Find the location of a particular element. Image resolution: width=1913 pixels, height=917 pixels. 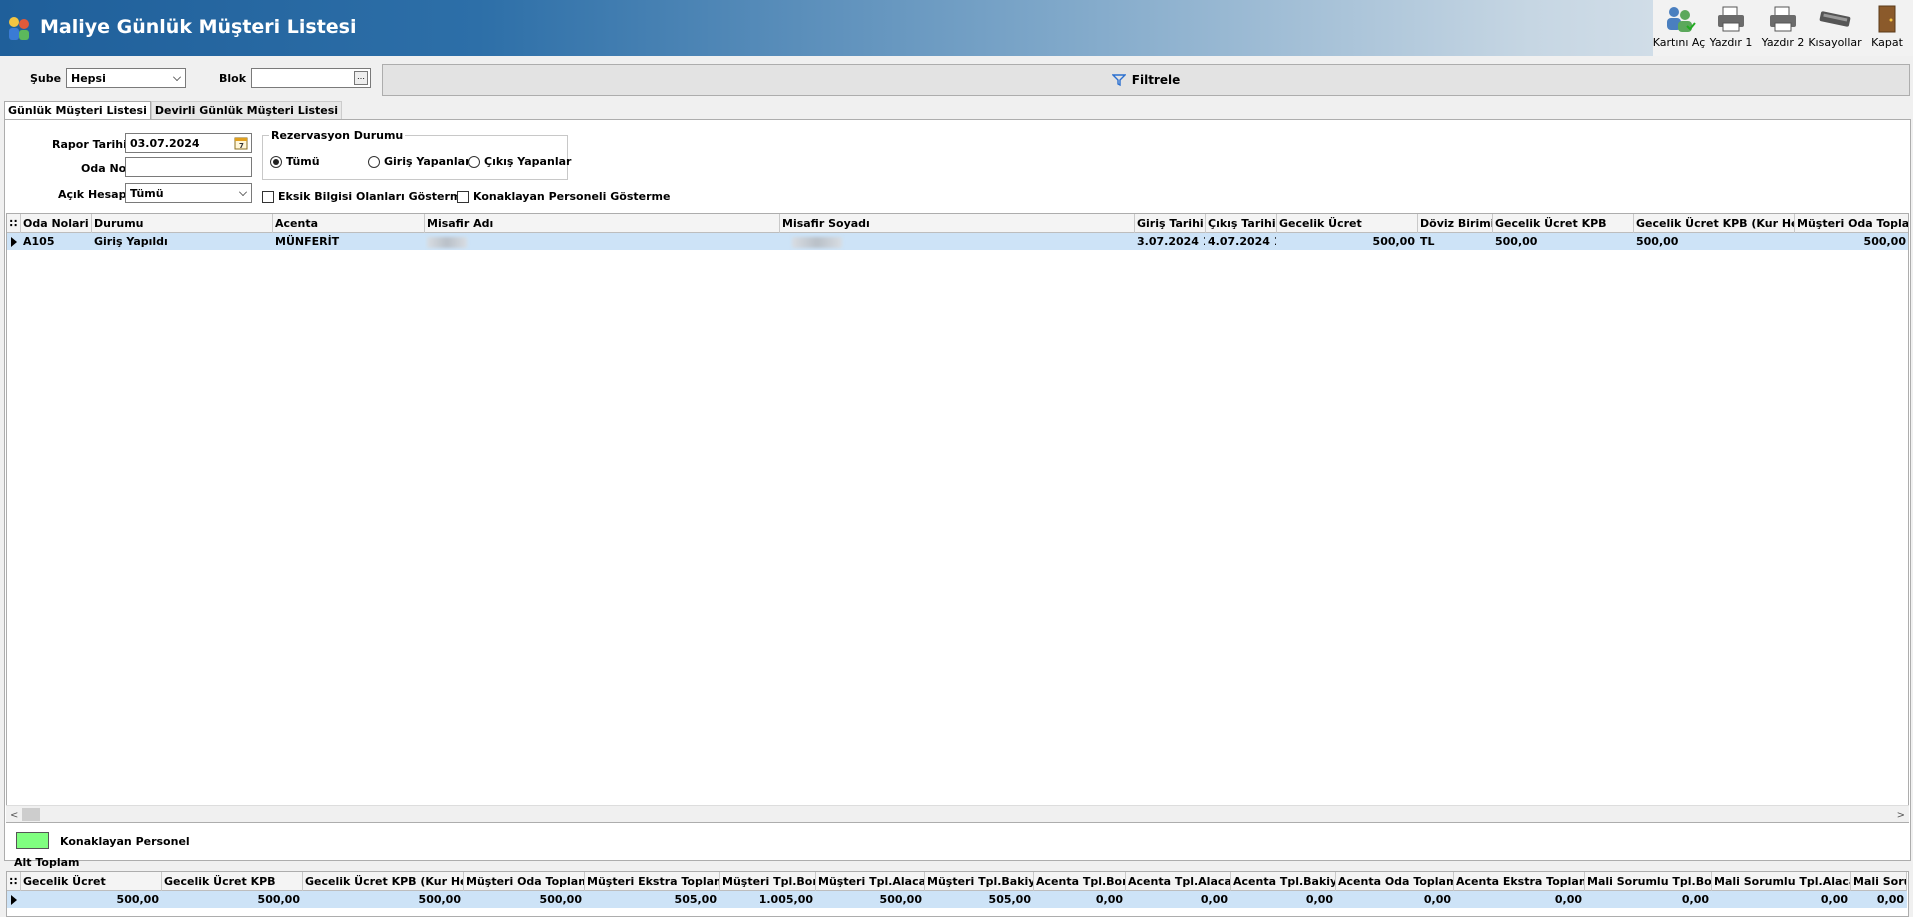

check-konaklayan: Konaklayan Personeli Gösterme is located at coordinates (563, 196).